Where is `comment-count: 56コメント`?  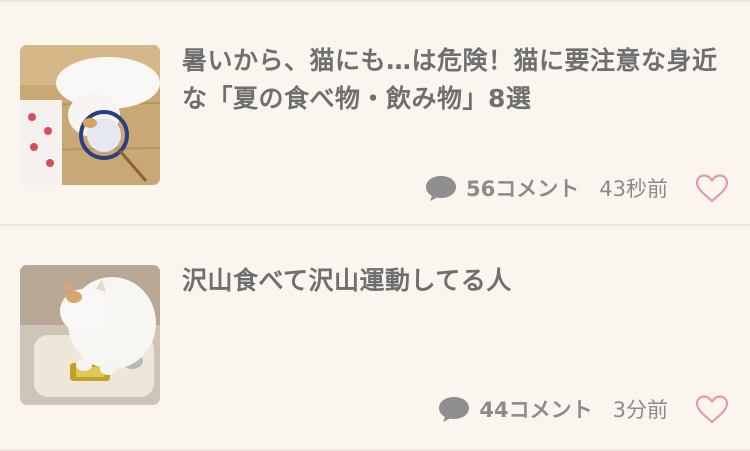 comment-count: 56コメント is located at coordinates (522, 188).